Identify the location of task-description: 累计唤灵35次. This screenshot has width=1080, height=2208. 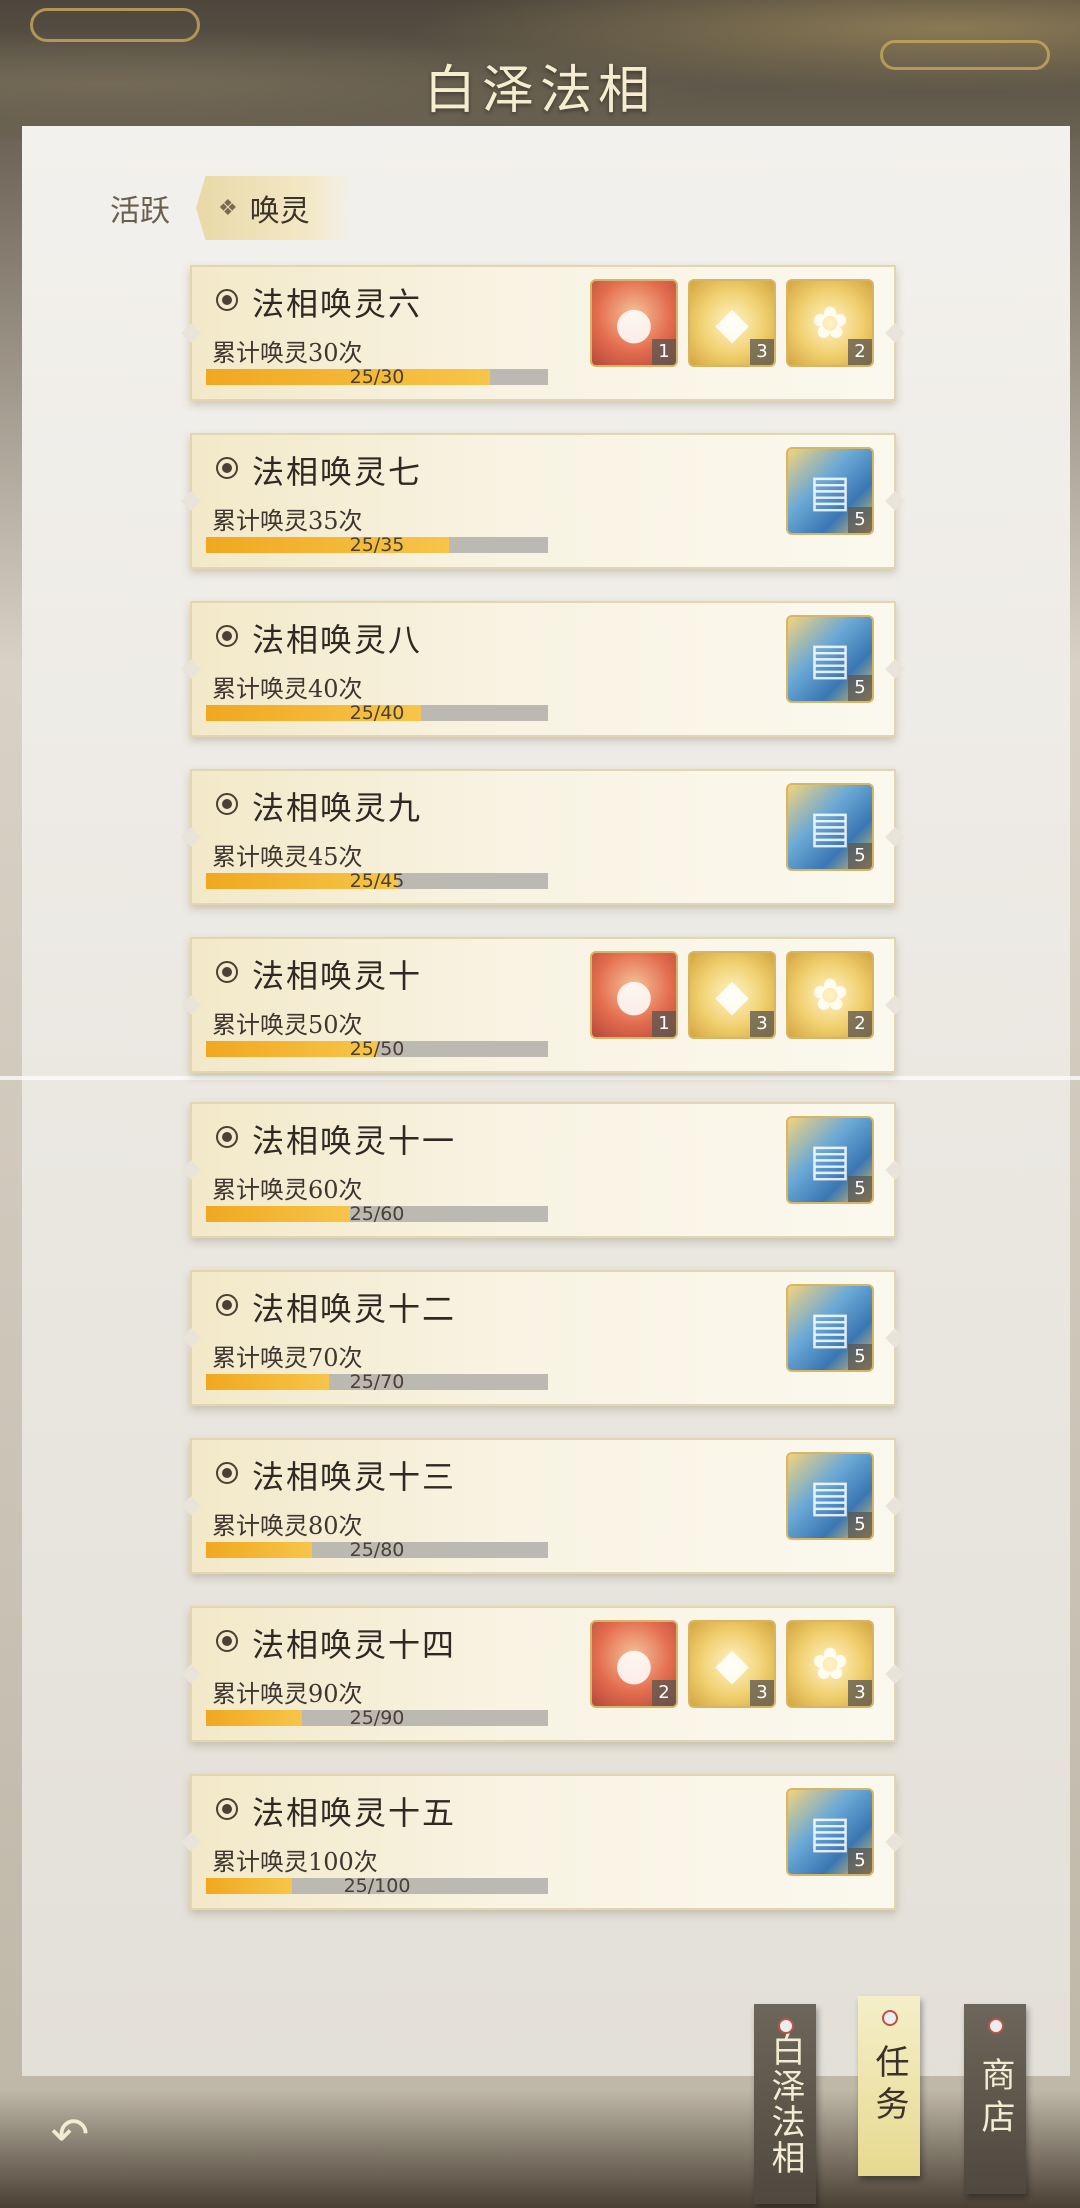
(287, 521).